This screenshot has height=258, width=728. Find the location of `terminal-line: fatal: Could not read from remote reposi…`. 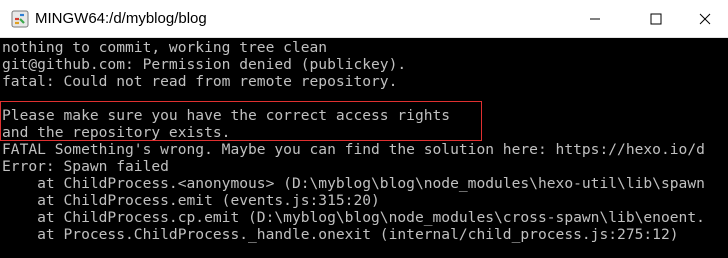

terminal-line: fatal: Could not read from remote reposi… is located at coordinates (200, 81).